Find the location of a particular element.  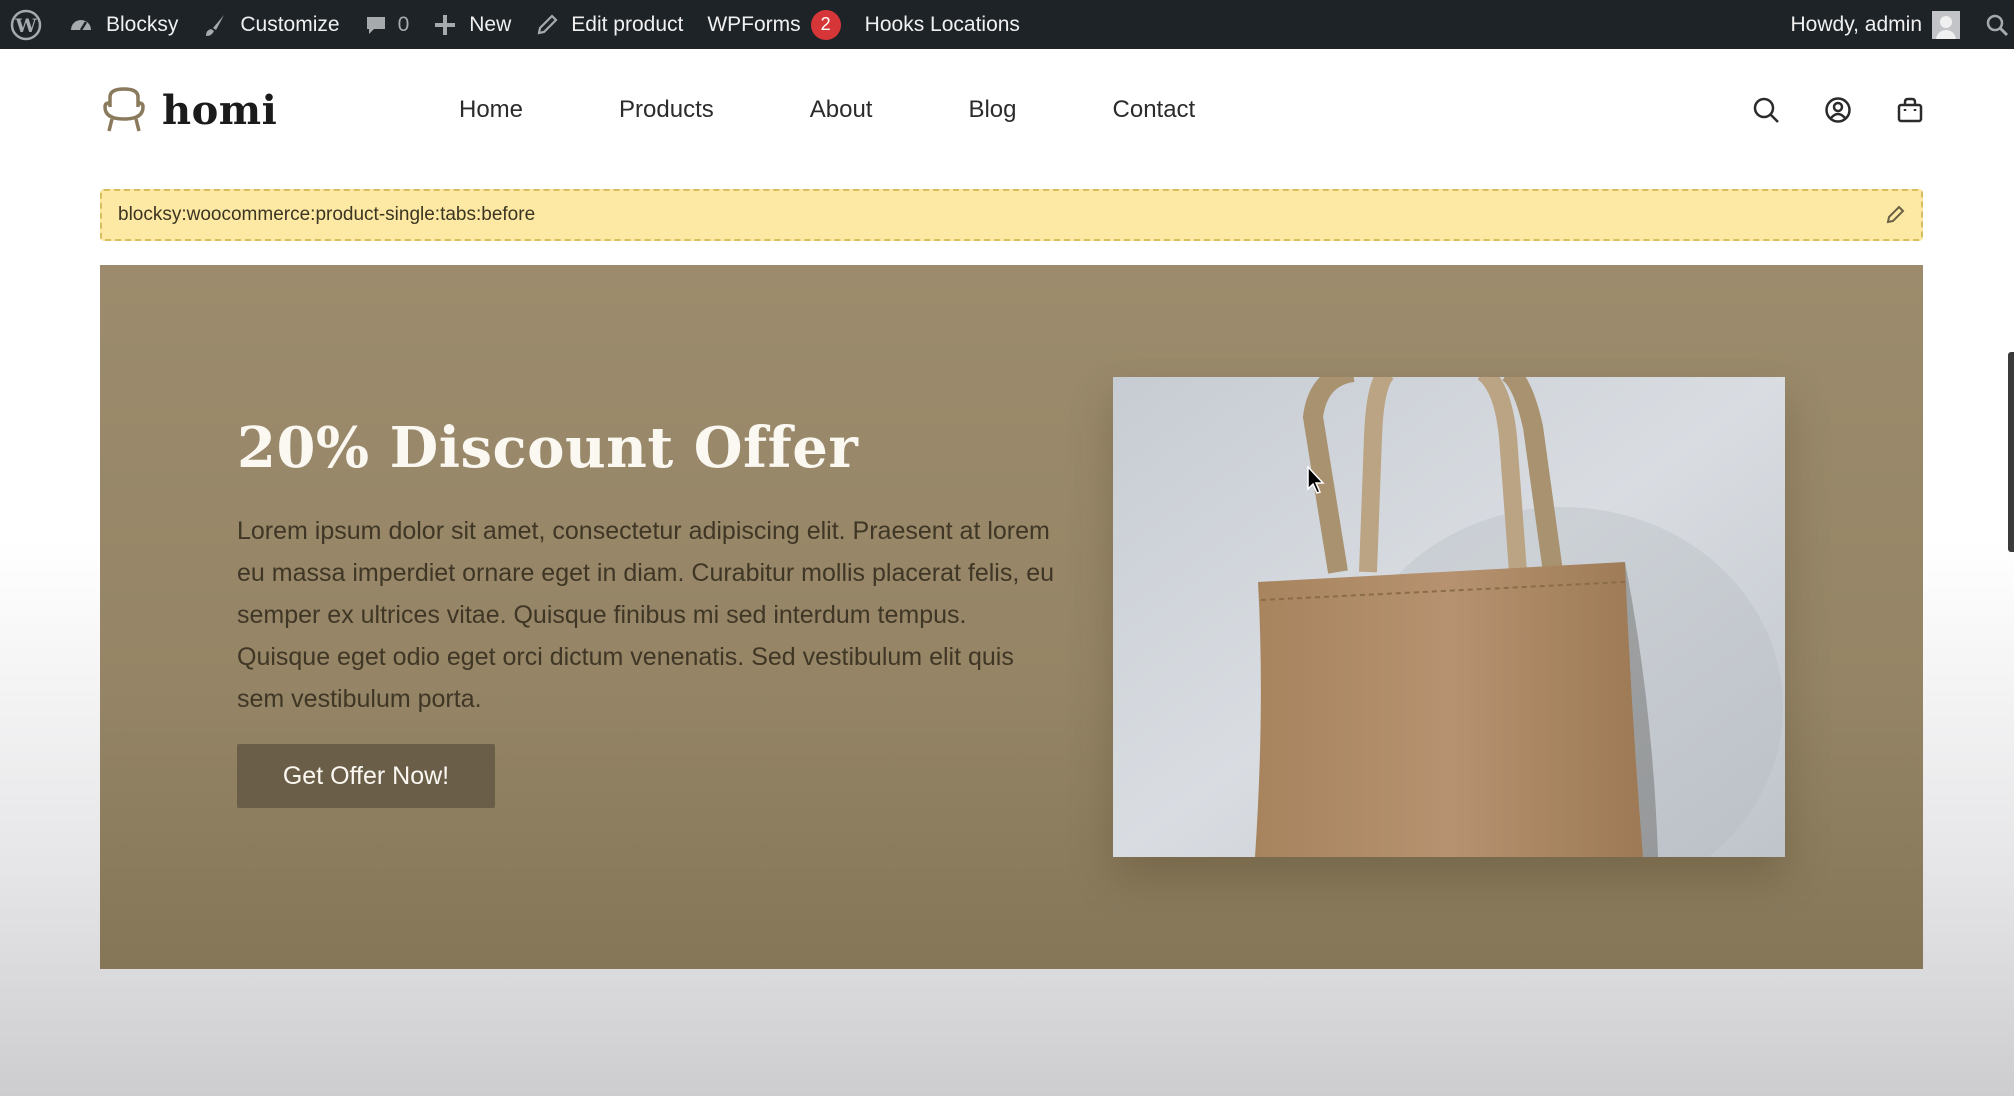

customize-link: Customize is located at coordinates (270, 24).